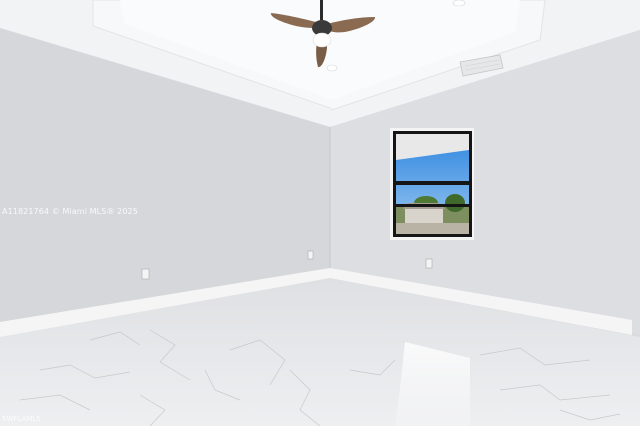 This screenshot has height=426, width=640. I want to click on outlet-right, so click(429, 263).